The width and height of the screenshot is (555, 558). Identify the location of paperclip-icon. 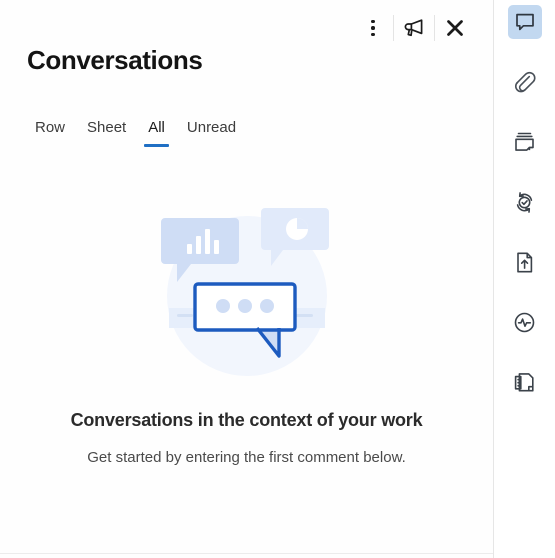
(525, 81).